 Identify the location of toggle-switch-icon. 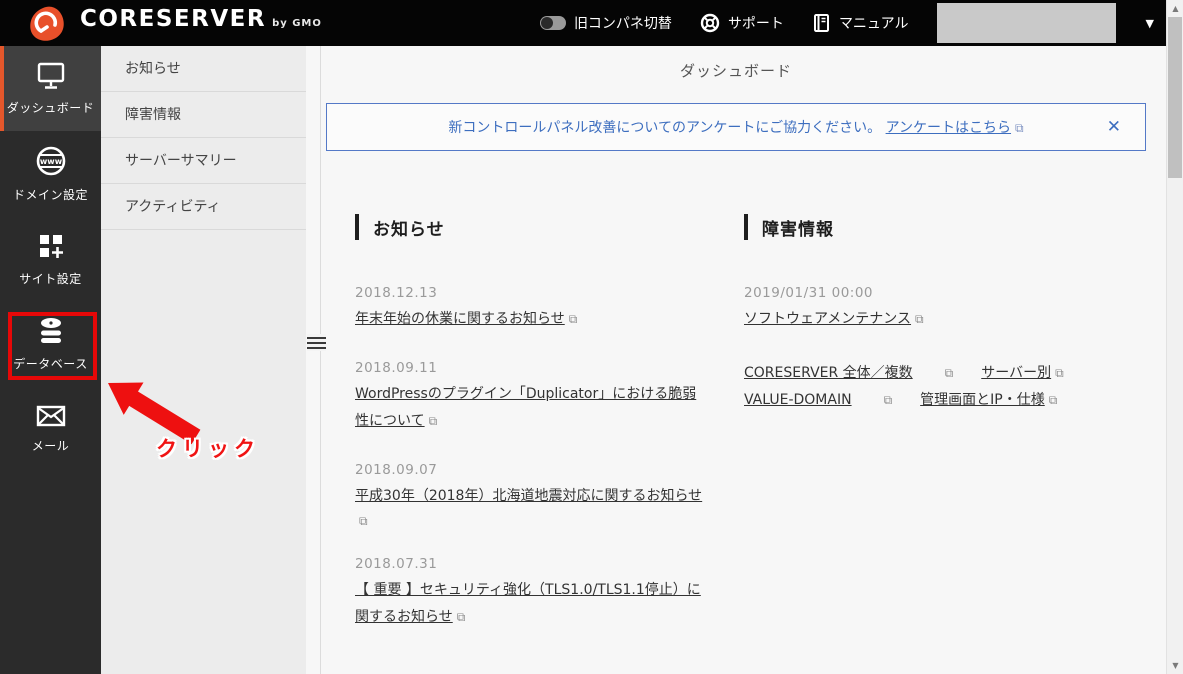
(552, 23).